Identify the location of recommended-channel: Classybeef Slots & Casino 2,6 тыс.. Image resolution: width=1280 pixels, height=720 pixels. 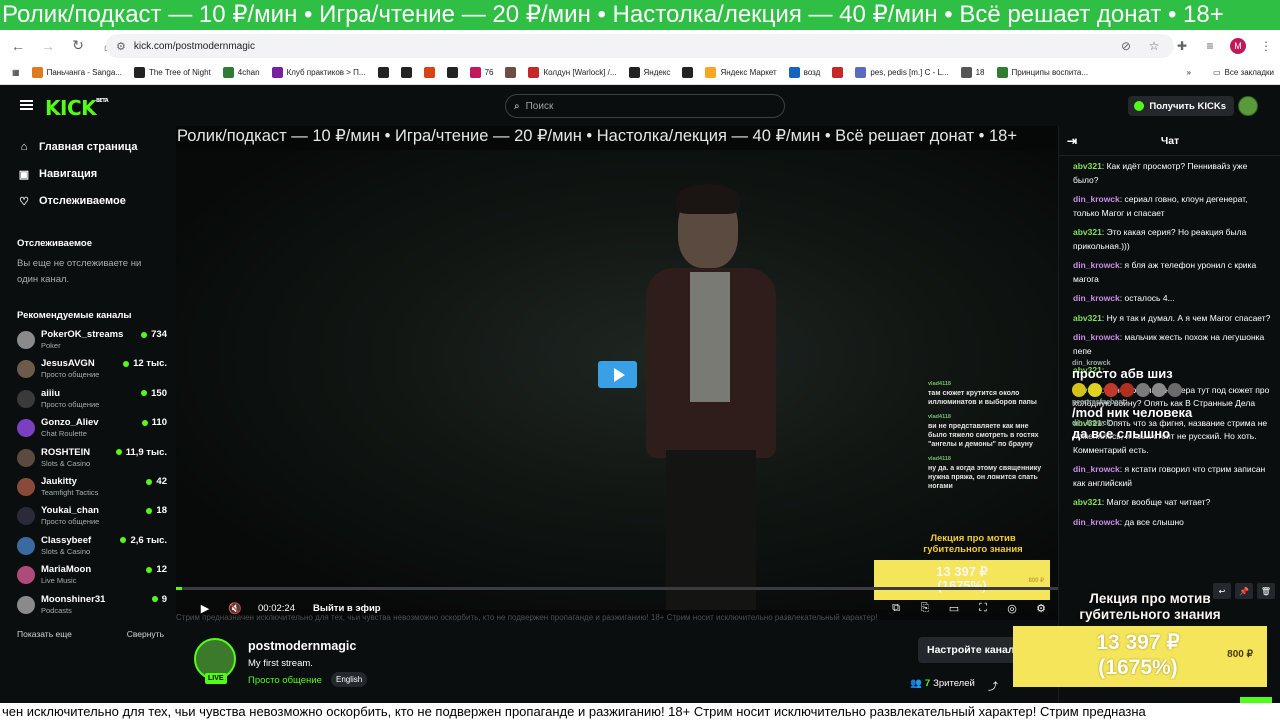
(92, 547).